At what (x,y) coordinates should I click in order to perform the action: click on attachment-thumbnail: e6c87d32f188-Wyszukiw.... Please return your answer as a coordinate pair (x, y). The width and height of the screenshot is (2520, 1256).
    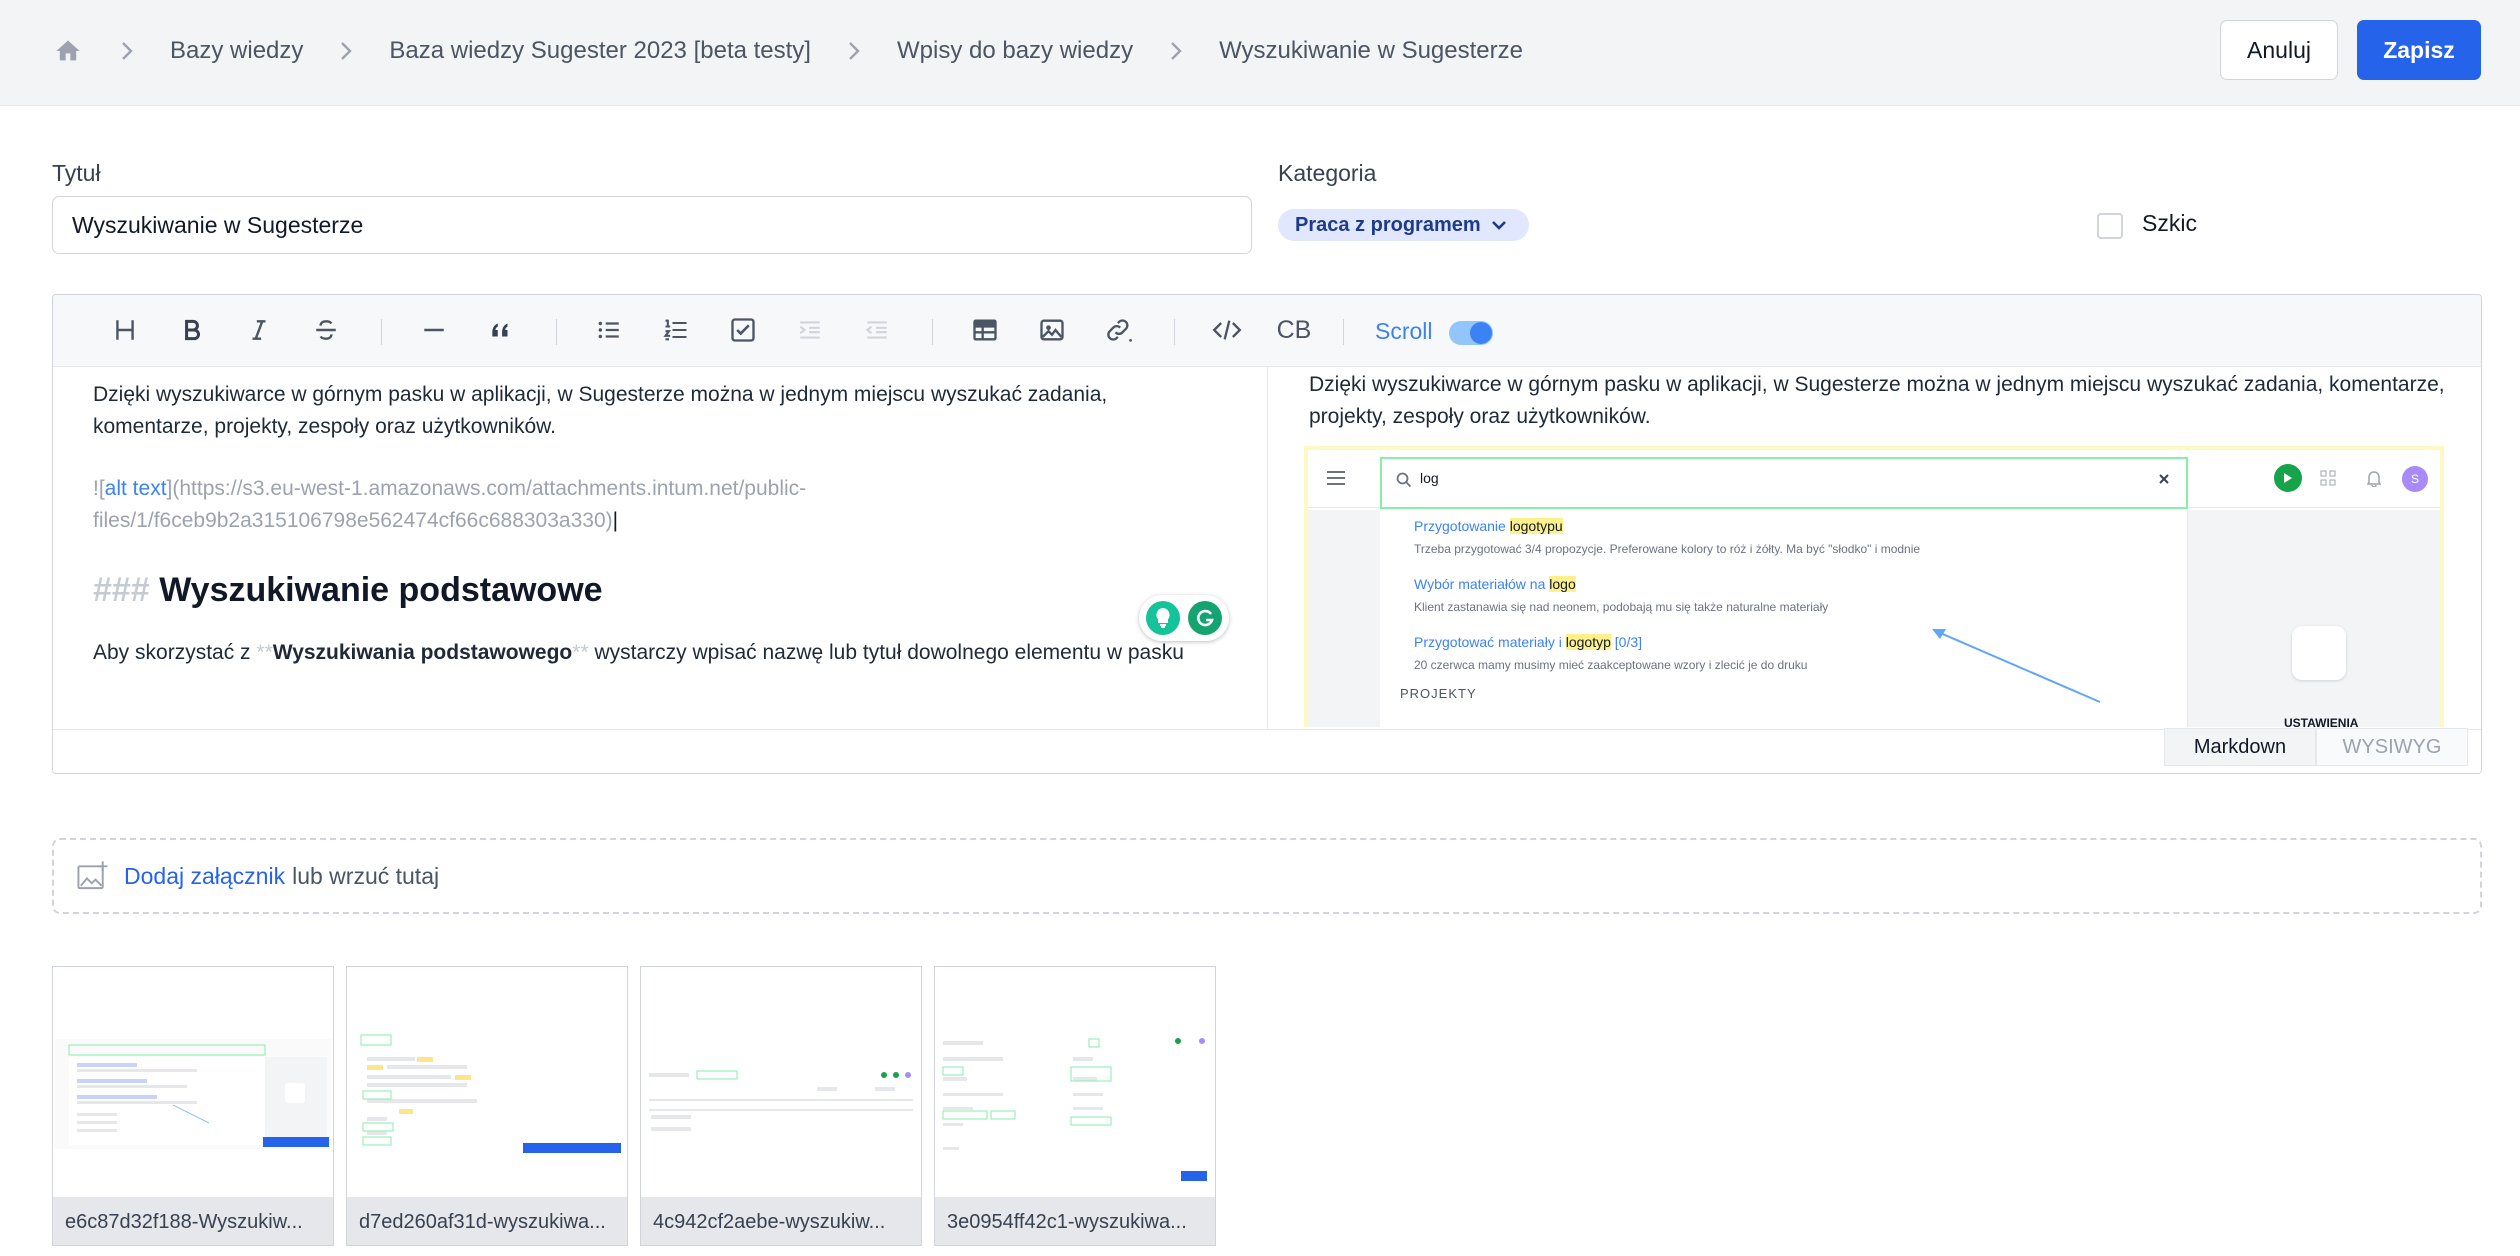
    Looking at the image, I should click on (193, 1106).